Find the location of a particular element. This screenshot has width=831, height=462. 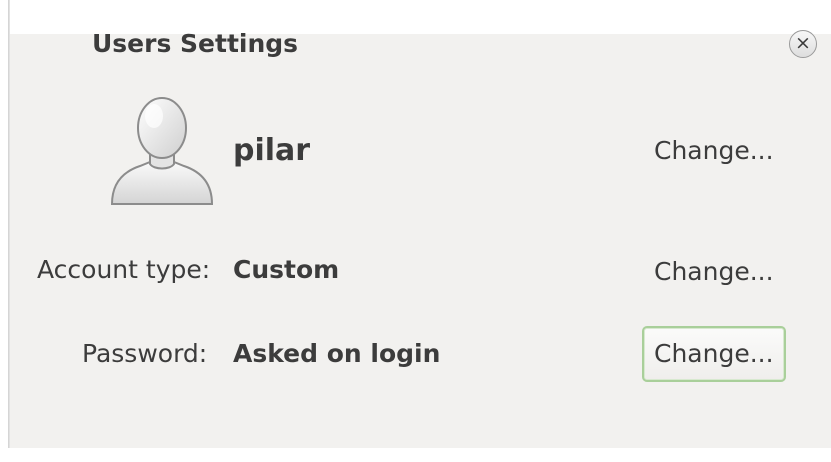

window-bottom-band is located at coordinates (420, 455).